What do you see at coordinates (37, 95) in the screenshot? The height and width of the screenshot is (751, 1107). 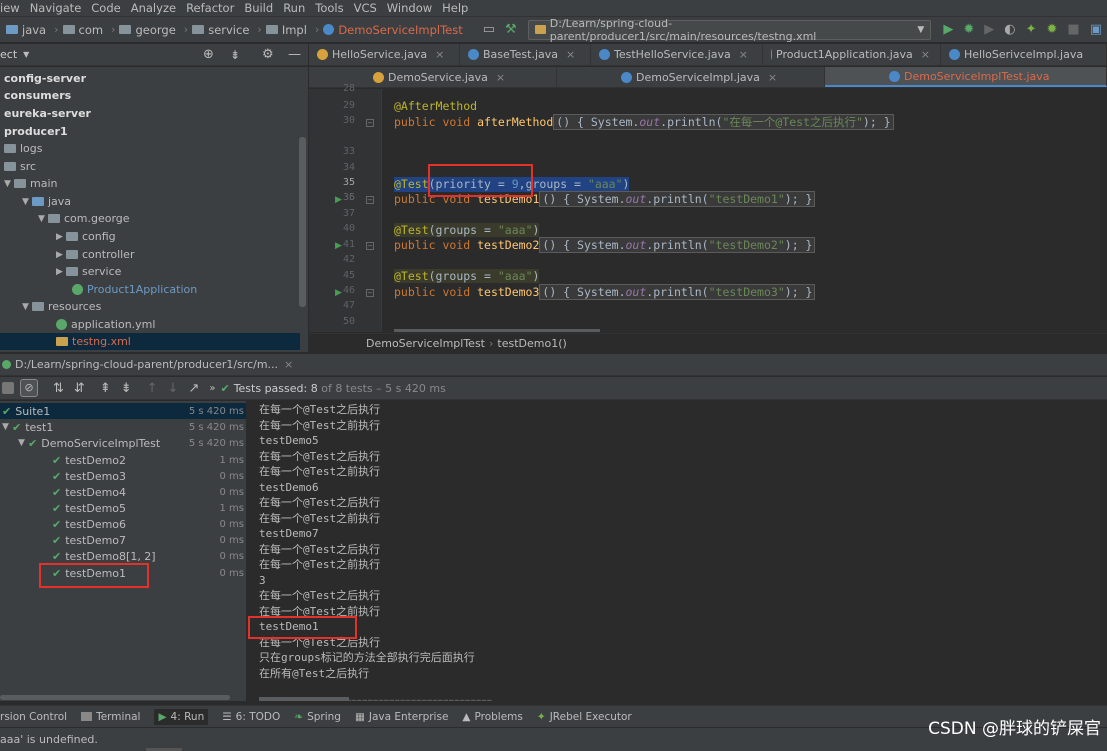 I see `tree-item-consumers: consumers` at bounding box center [37, 95].